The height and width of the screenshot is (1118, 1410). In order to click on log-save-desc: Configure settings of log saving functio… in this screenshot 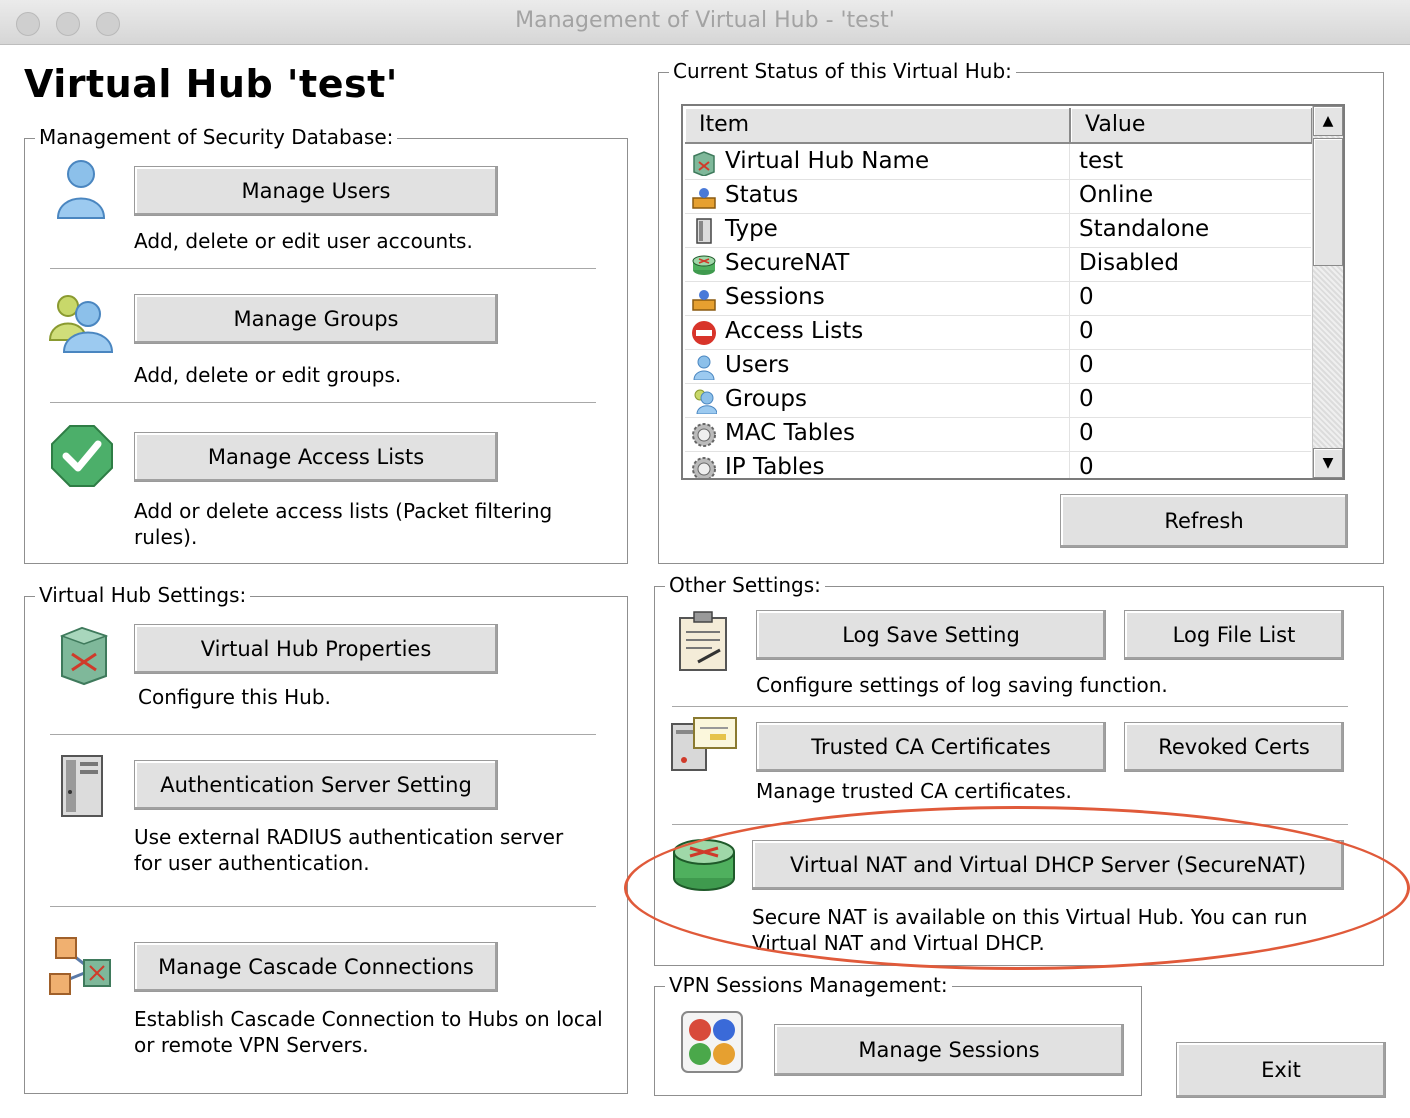, I will do `click(962, 685)`.